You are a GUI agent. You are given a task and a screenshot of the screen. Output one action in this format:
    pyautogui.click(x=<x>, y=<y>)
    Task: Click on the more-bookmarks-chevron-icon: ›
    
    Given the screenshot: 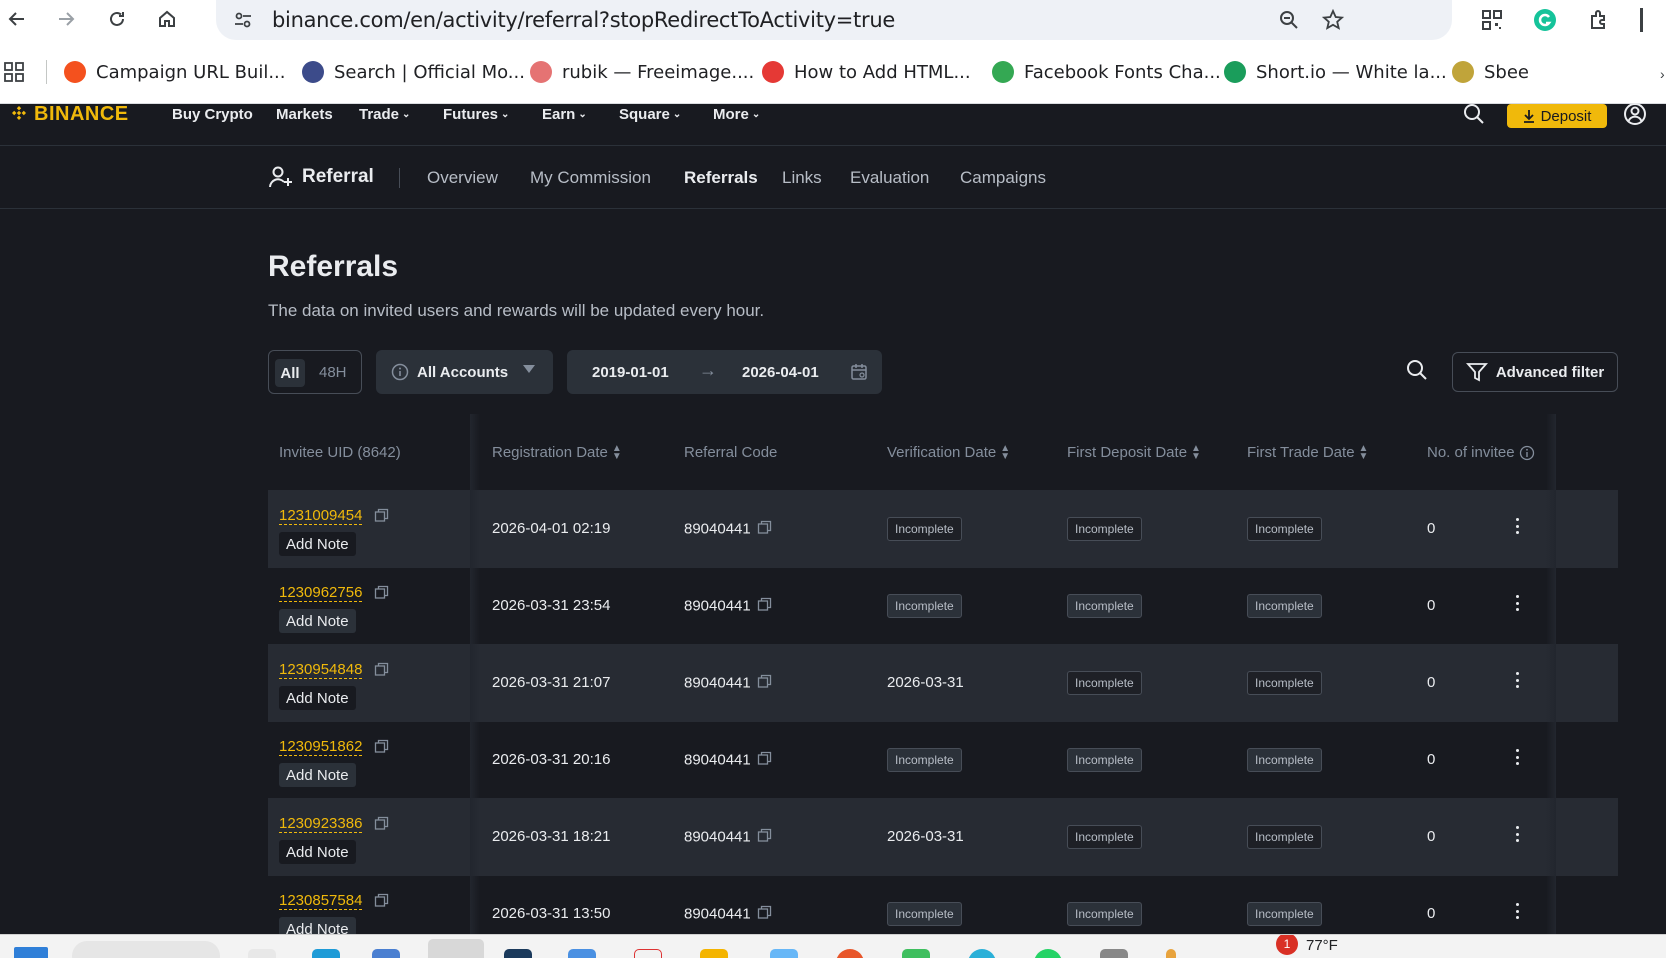 What is the action you would take?
    pyautogui.click(x=1662, y=74)
    